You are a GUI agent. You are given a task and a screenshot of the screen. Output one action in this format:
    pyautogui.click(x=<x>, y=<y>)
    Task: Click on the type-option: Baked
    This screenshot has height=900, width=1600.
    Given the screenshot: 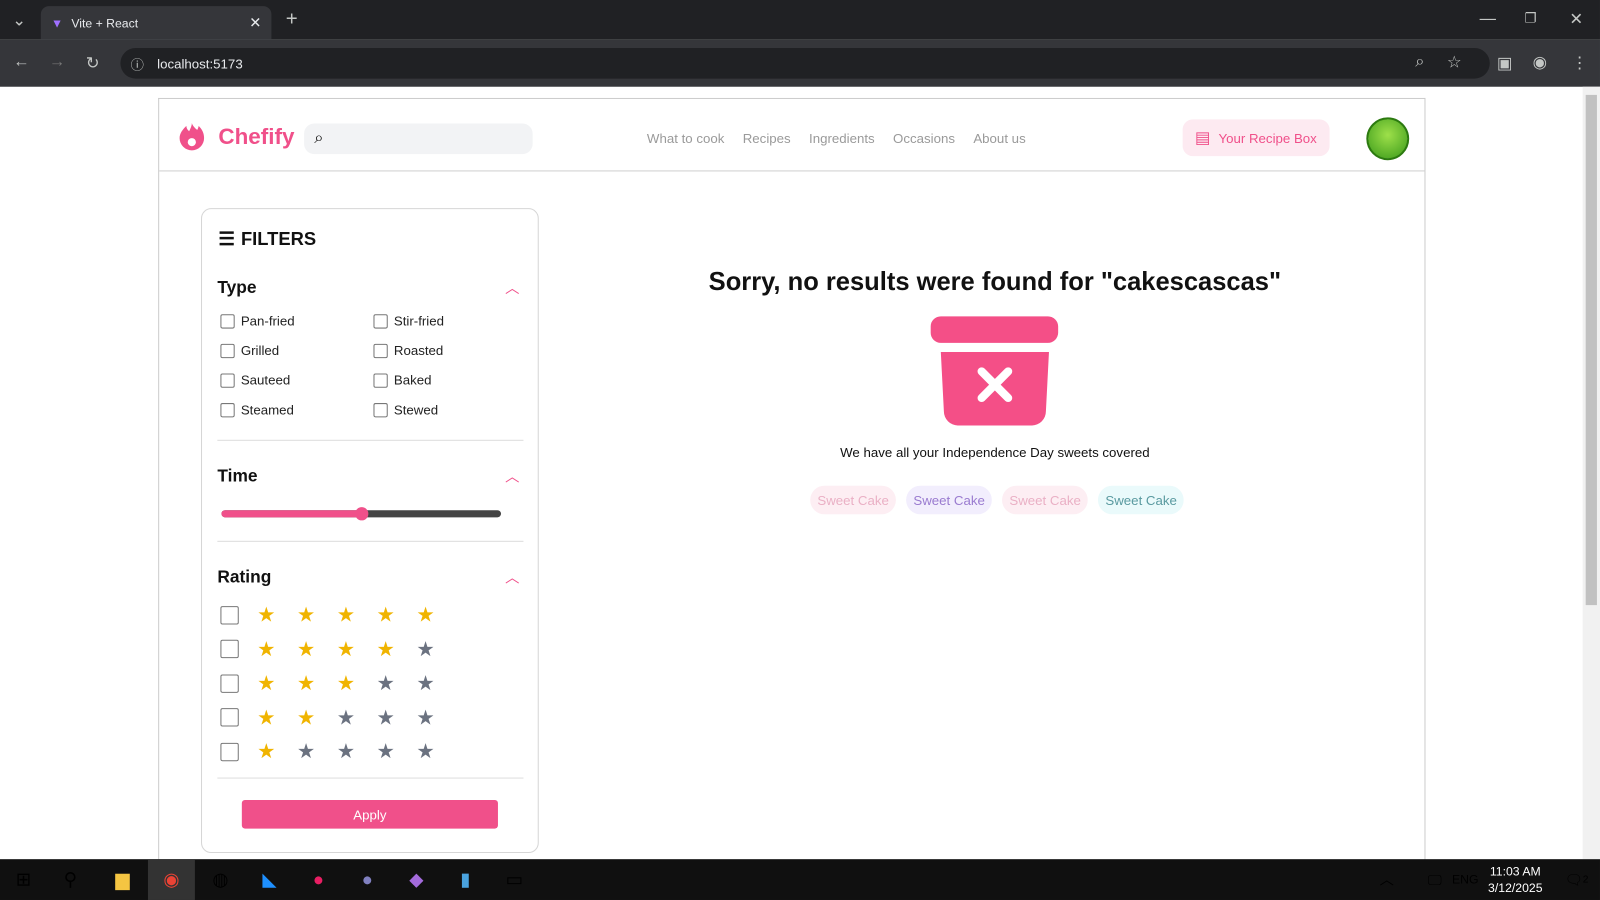 What is the action you would take?
    pyautogui.click(x=449, y=380)
    